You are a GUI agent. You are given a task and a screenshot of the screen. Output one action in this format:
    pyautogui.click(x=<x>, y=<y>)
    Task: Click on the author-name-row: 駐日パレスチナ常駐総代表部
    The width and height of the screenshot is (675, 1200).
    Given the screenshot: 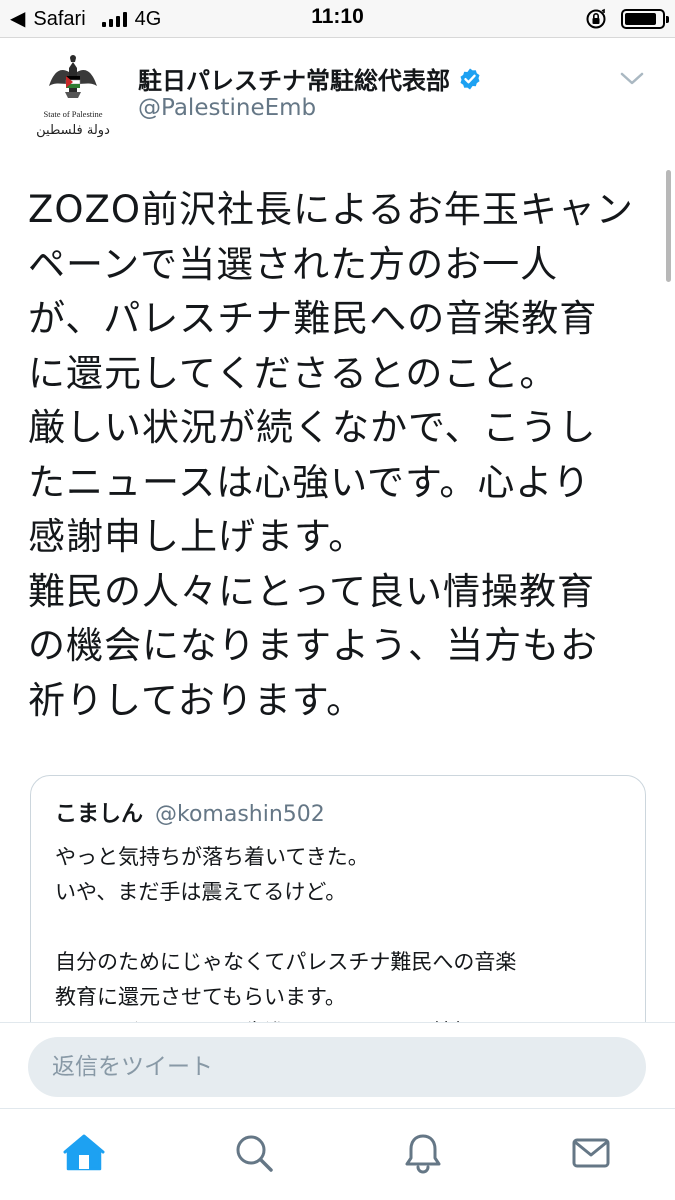 What is the action you would take?
    pyautogui.click(x=310, y=78)
    